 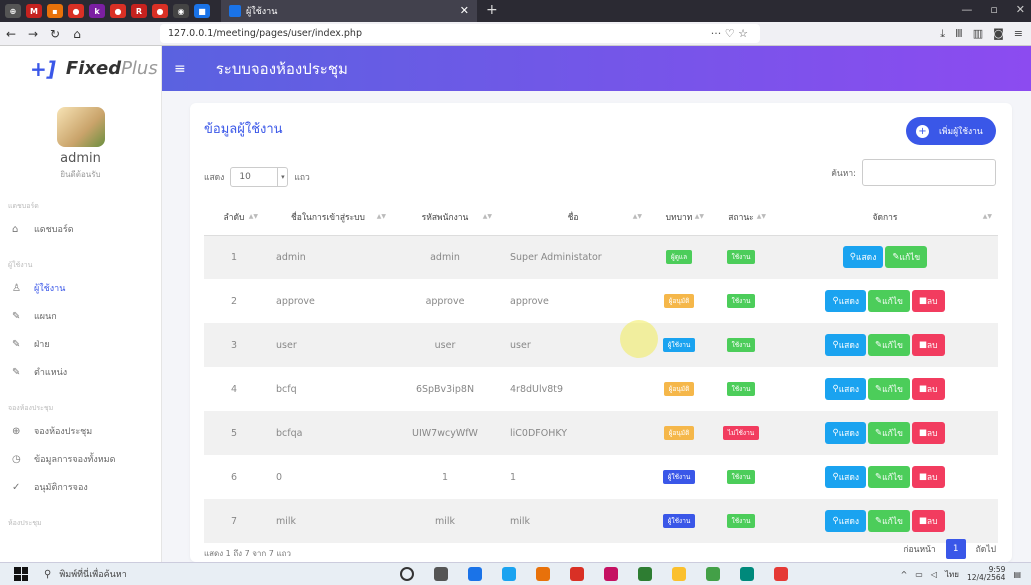 I want to click on close-tab-icon: ✕, so click(x=464, y=10).